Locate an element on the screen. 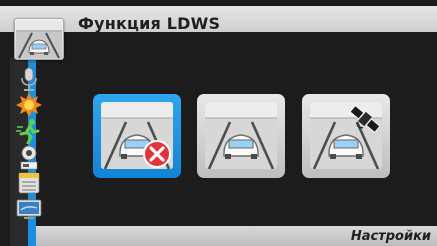 The height and width of the screenshot is (246, 437). brightness-icon is located at coordinates (29, 105).